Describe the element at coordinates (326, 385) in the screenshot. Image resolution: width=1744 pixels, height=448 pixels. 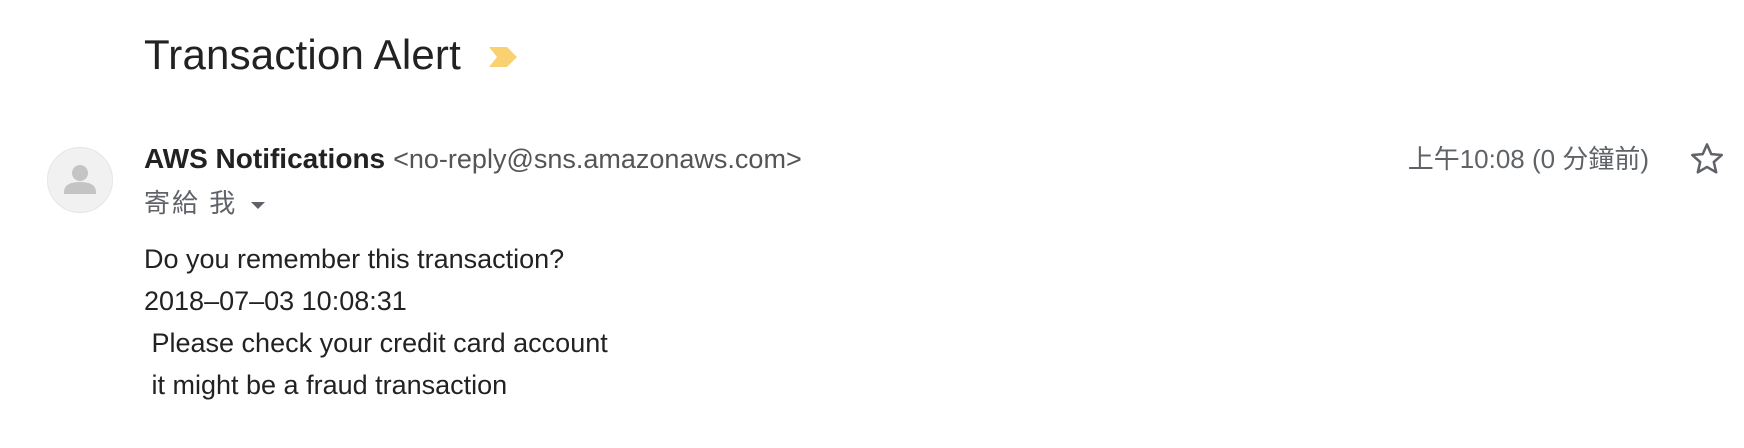
I see `body-line: it might be a fraud transaction` at that location.